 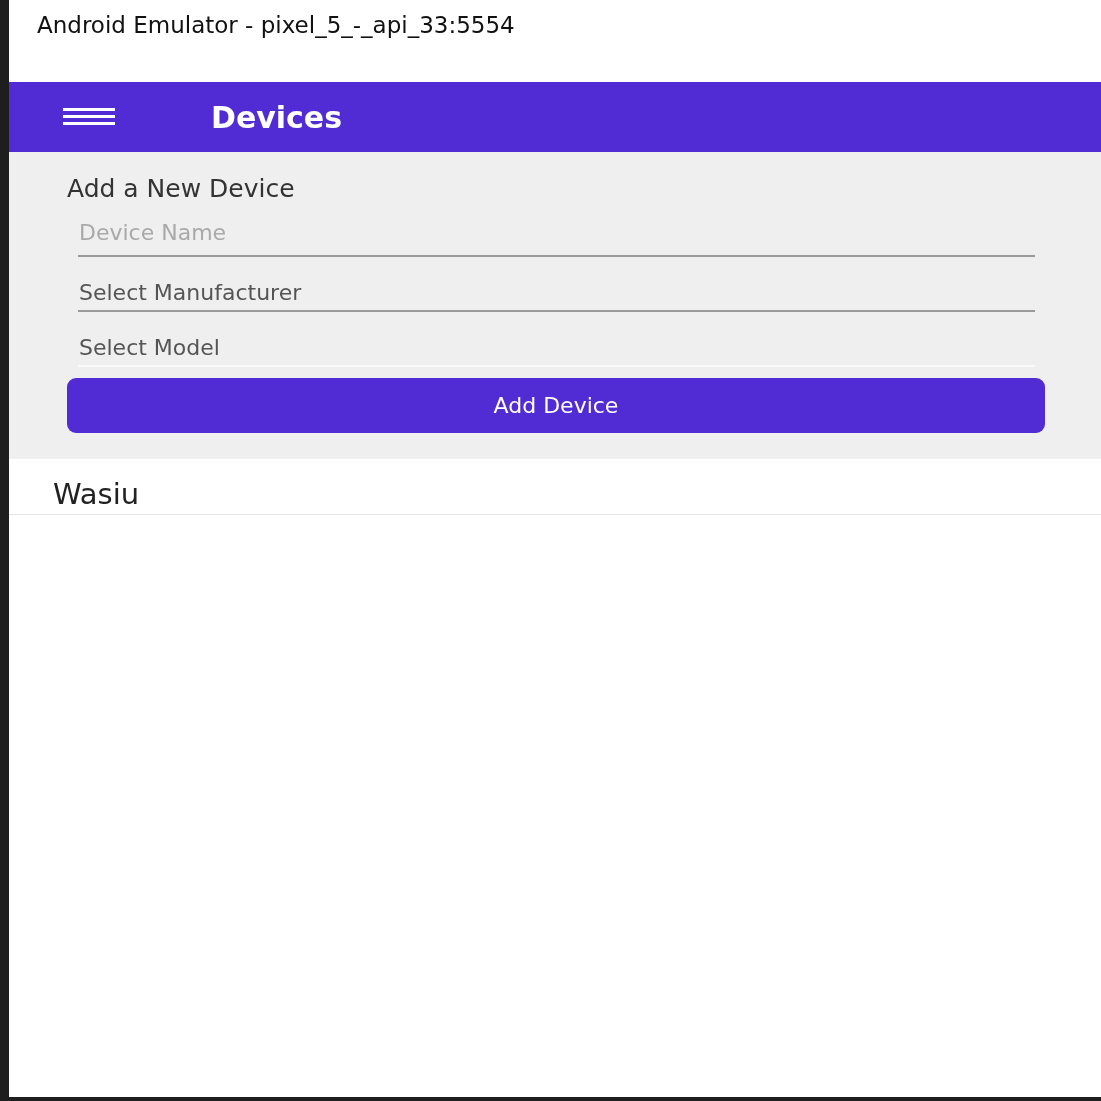 What do you see at coordinates (556, 288) in the screenshot?
I see `picker-field: Select Manufacturer` at bounding box center [556, 288].